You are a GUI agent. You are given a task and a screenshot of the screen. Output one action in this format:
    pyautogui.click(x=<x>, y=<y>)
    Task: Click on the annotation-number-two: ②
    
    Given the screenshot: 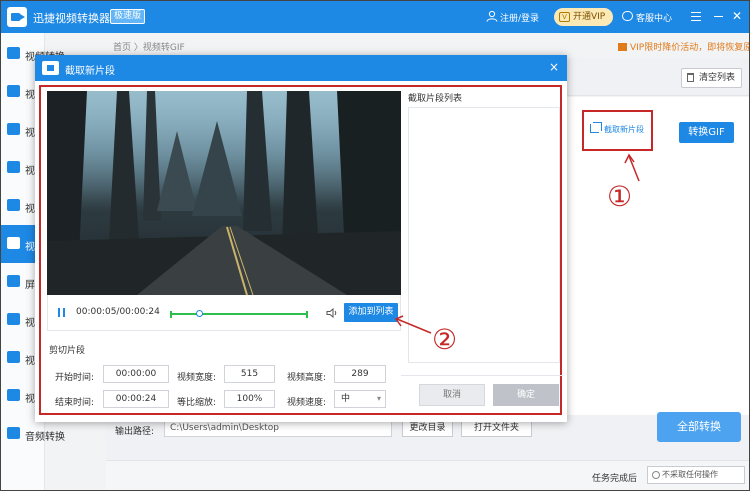 What is the action you would take?
    pyautogui.click(x=445, y=339)
    